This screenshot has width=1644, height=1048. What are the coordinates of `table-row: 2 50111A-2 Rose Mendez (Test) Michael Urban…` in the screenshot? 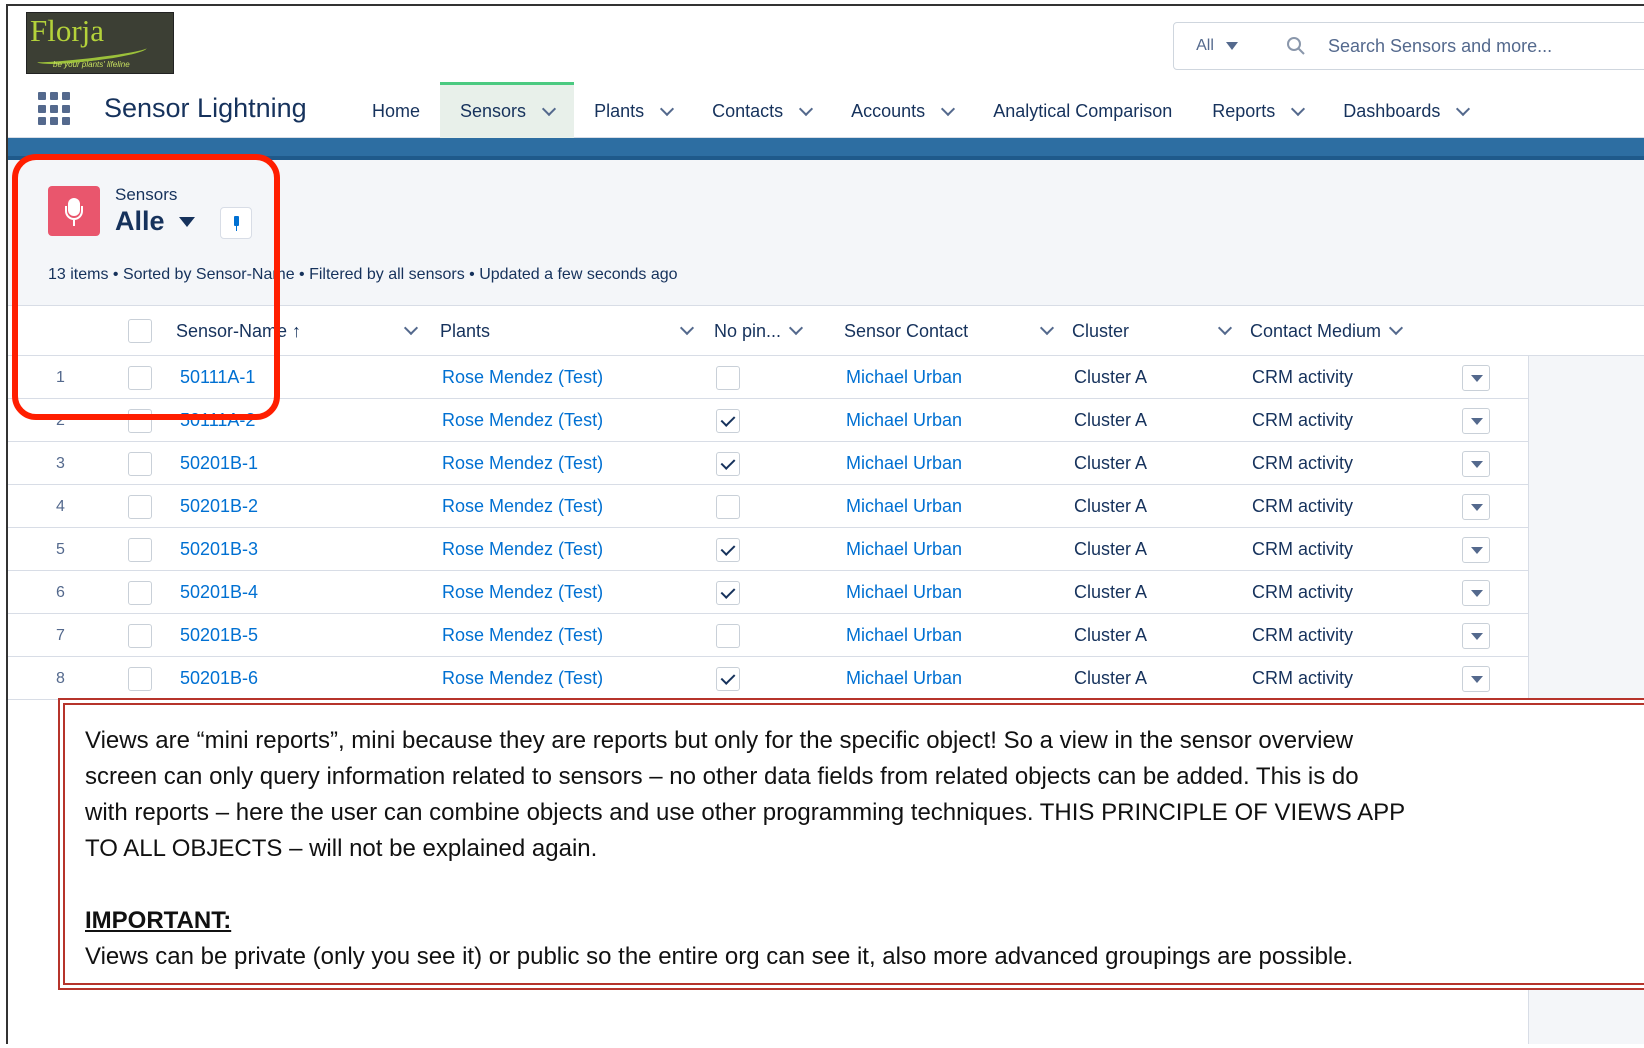 It's located at (768, 420).